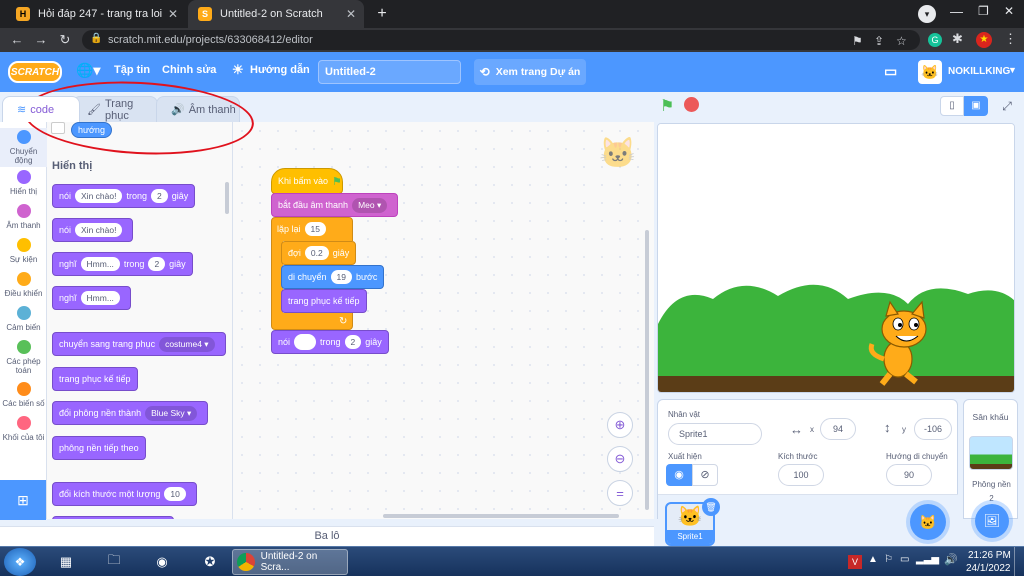 This screenshot has height=576, width=1024. Describe the element at coordinates (132, 70) in the screenshot. I see `menu-file: Tập tin` at that location.